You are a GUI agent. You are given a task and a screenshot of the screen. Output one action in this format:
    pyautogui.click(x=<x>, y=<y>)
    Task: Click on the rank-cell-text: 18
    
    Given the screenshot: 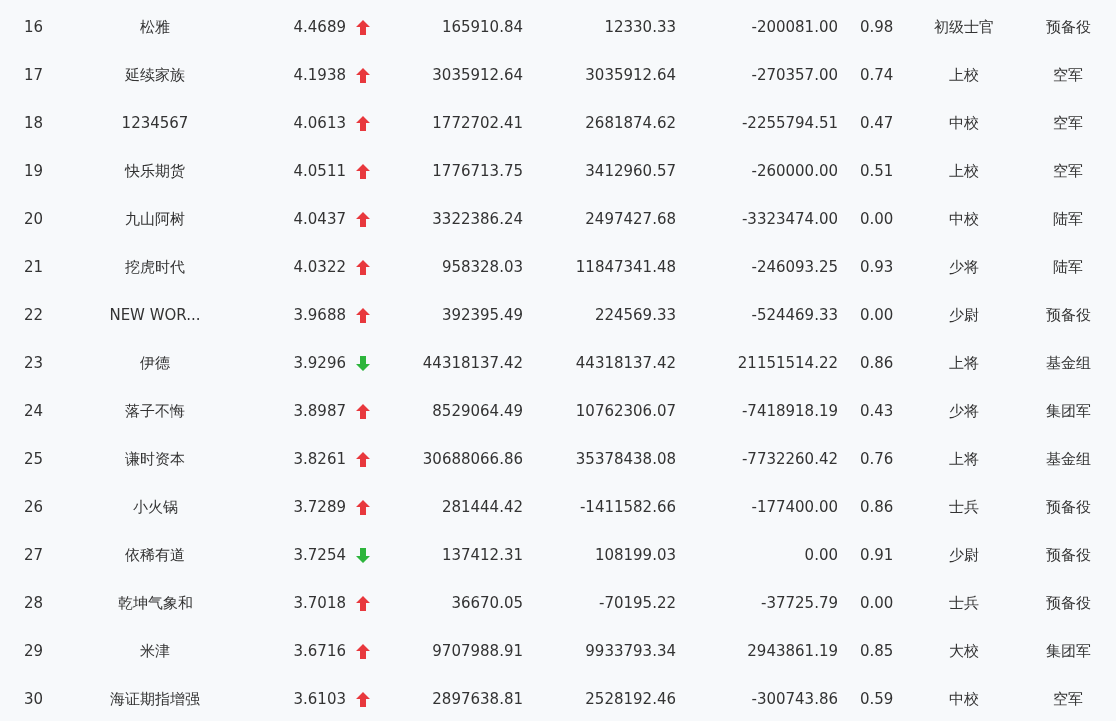 What is the action you would take?
    pyautogui.click(x=33, y=123)
    